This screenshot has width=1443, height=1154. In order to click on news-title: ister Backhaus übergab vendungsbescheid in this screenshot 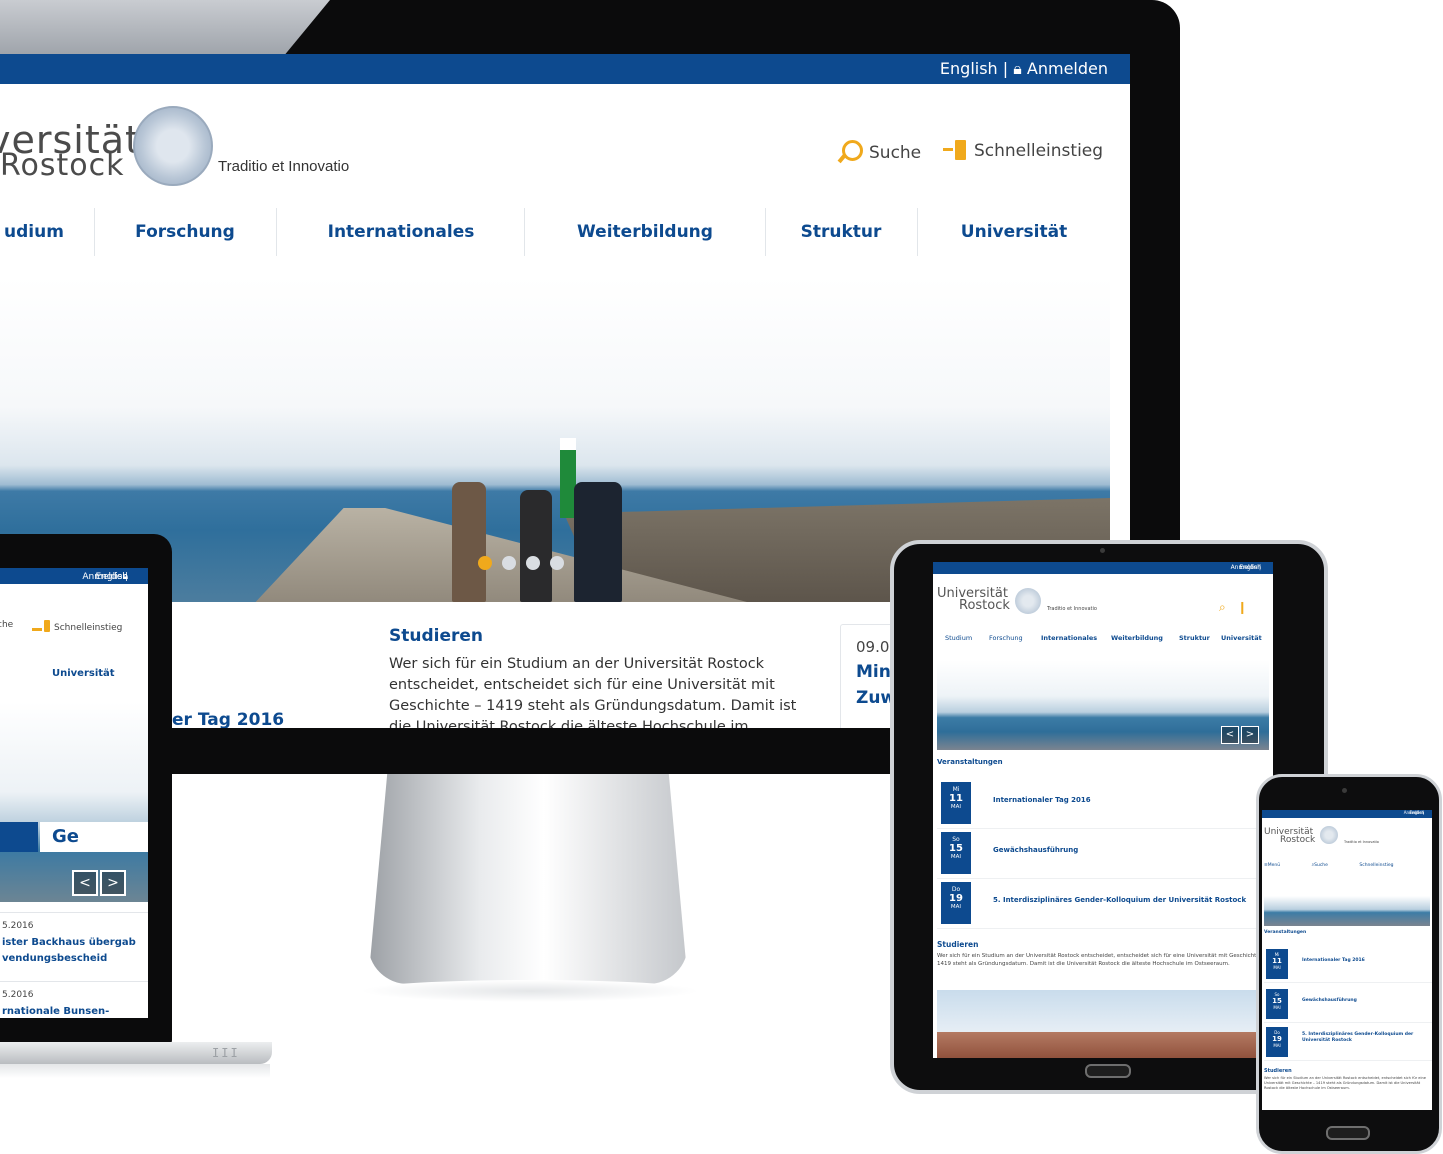, I will do `click(75, 951)`.